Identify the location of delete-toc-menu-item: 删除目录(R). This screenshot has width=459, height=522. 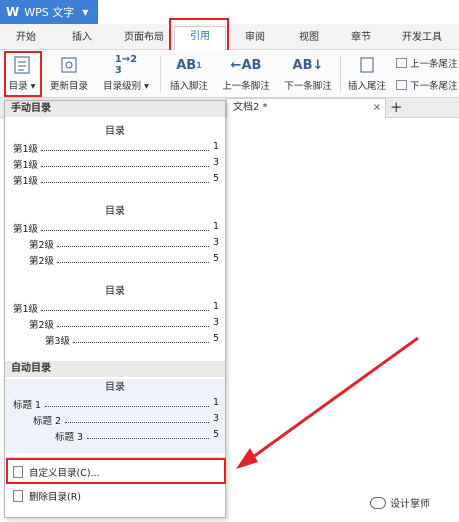
(115, 496).